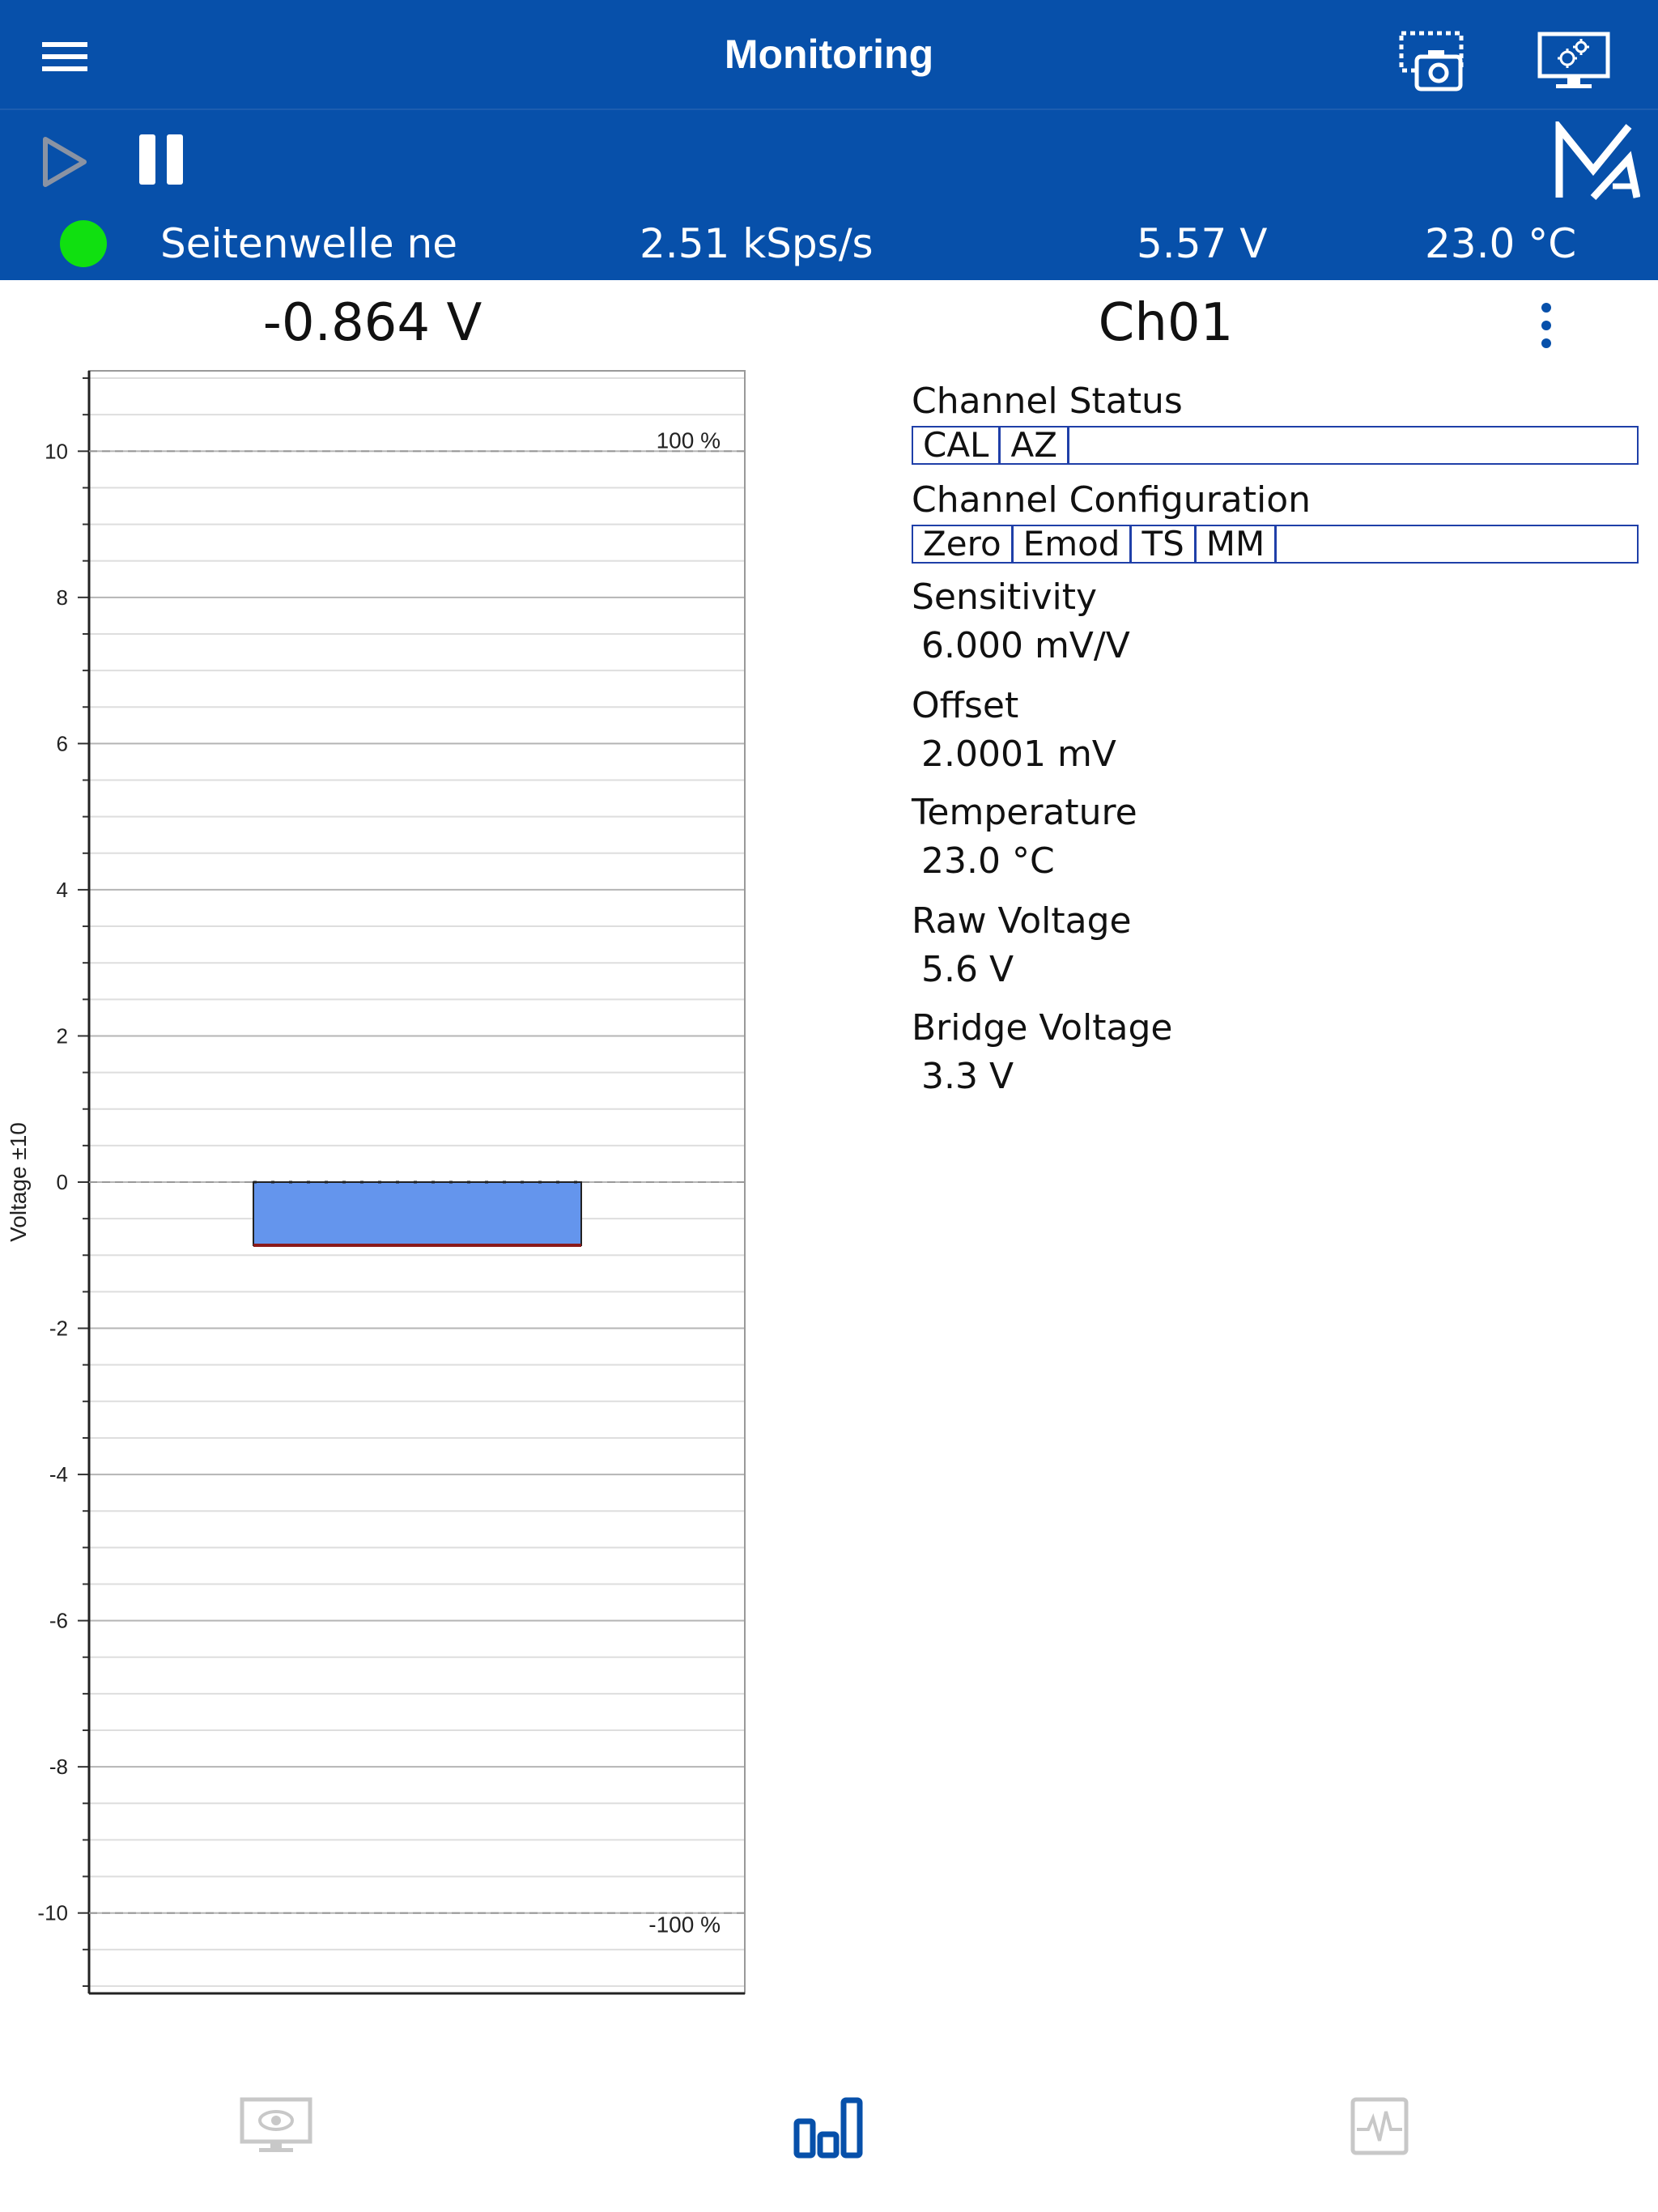  Describe the element at coordinates (58, 1474) in the screenshot. I see `y-tick-label: -4` at that location.